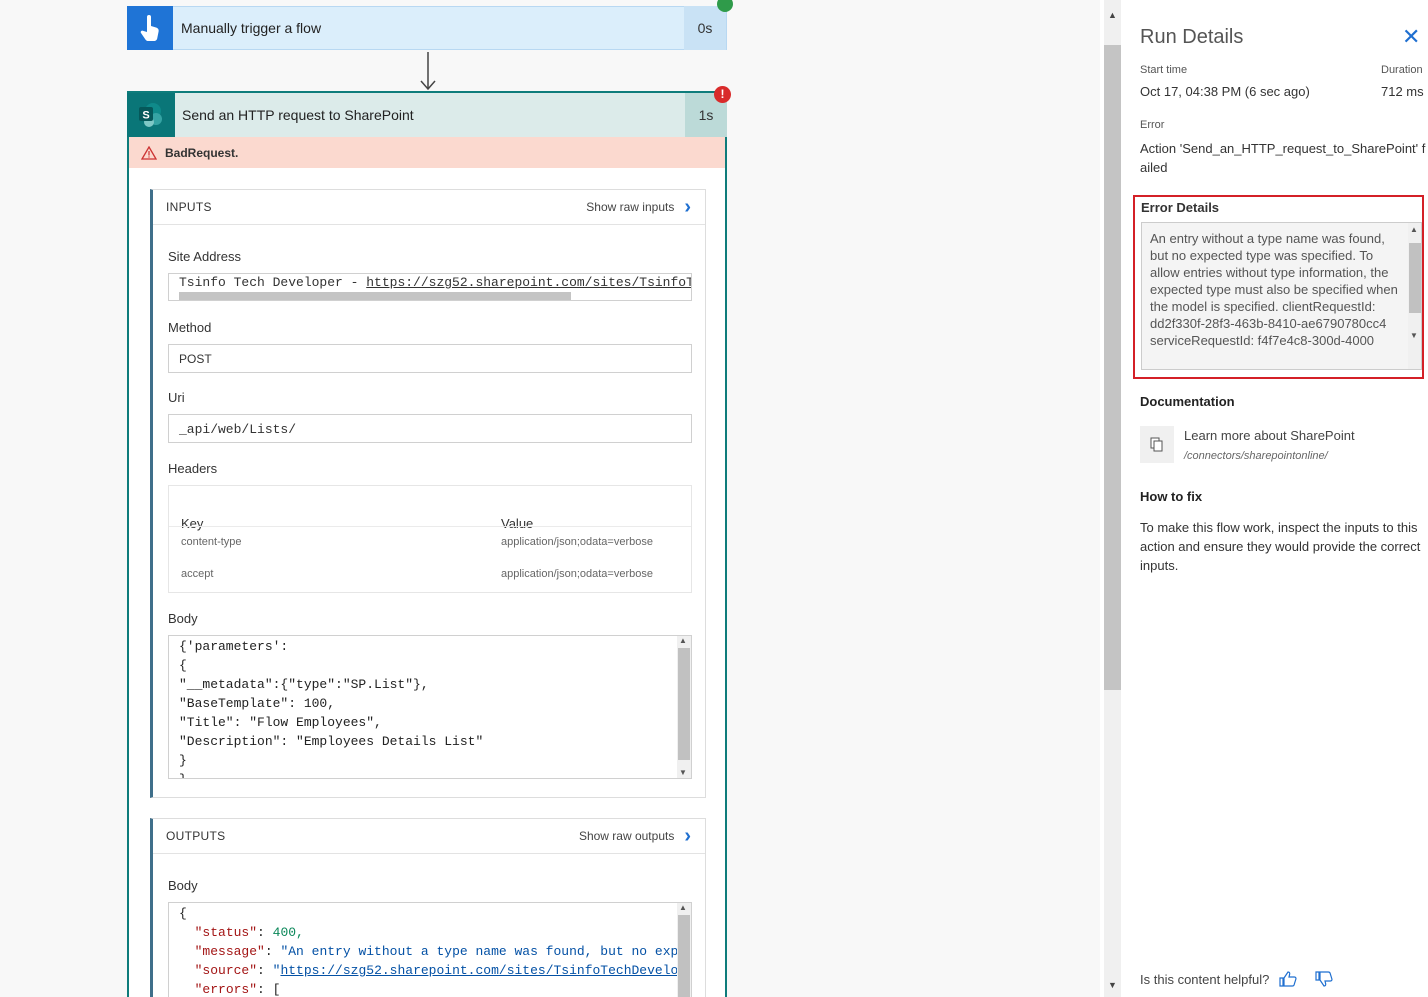  Describe the element at coordinates (257, 703) in the screenshot. I see `code-line: "BaseTemplate": 100,` at that location.